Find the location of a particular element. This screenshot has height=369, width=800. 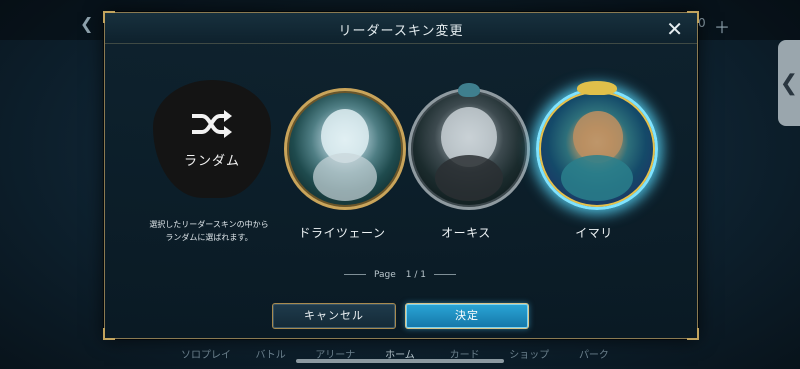

nav-item-solo: ソロプレイ is located at coordinates (206, 353).